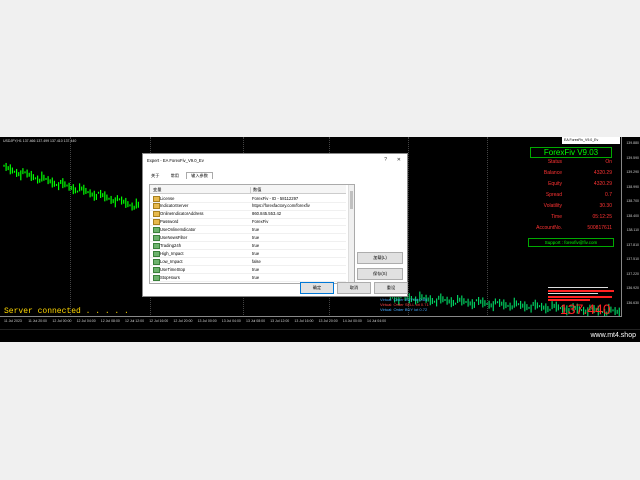 The width and height of the screenshot is (640, 480). What do you see at coordinates (248, 277) in the screenshot?
I see `table-row: StopHours true` at bounding box center [248, 277].